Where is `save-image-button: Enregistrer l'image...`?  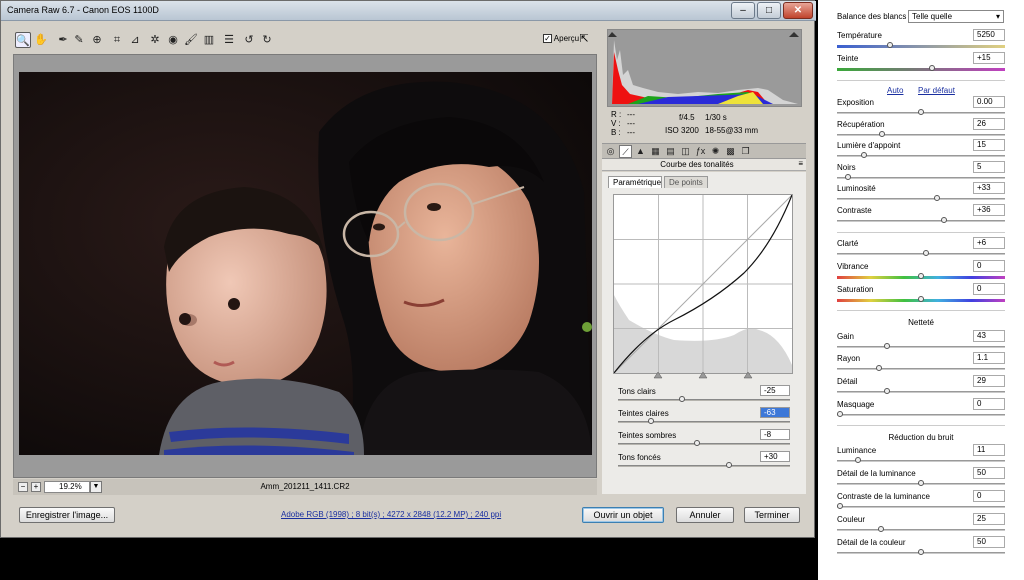 save-image-button: Enregistrer l'image... is located at coordinates (67, 515).